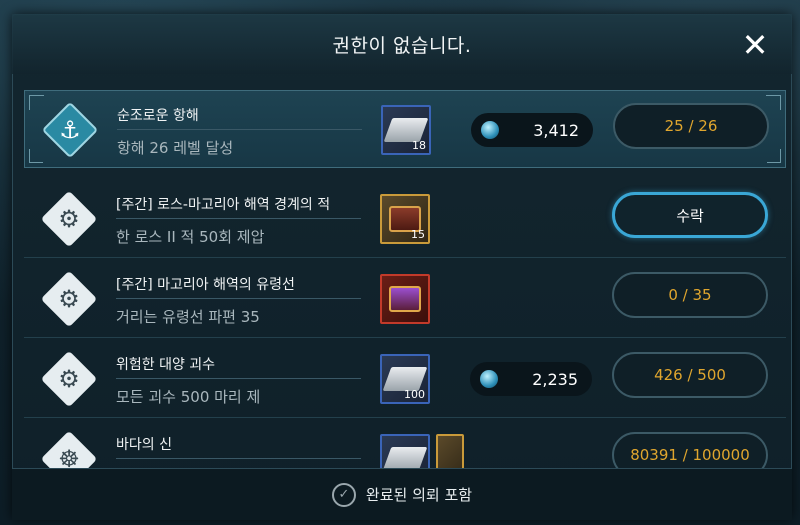 This screenshot has height=525, width=800. What do you see at coordinates (175, 148) in the screenshot?
I see `quest-description: 항해 26 레벨 달성` at bounding box center [175, 148].